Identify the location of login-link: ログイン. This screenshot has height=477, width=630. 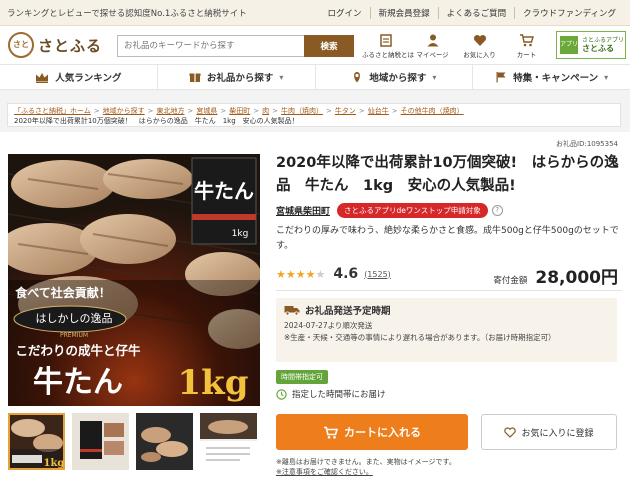
(345, 13).